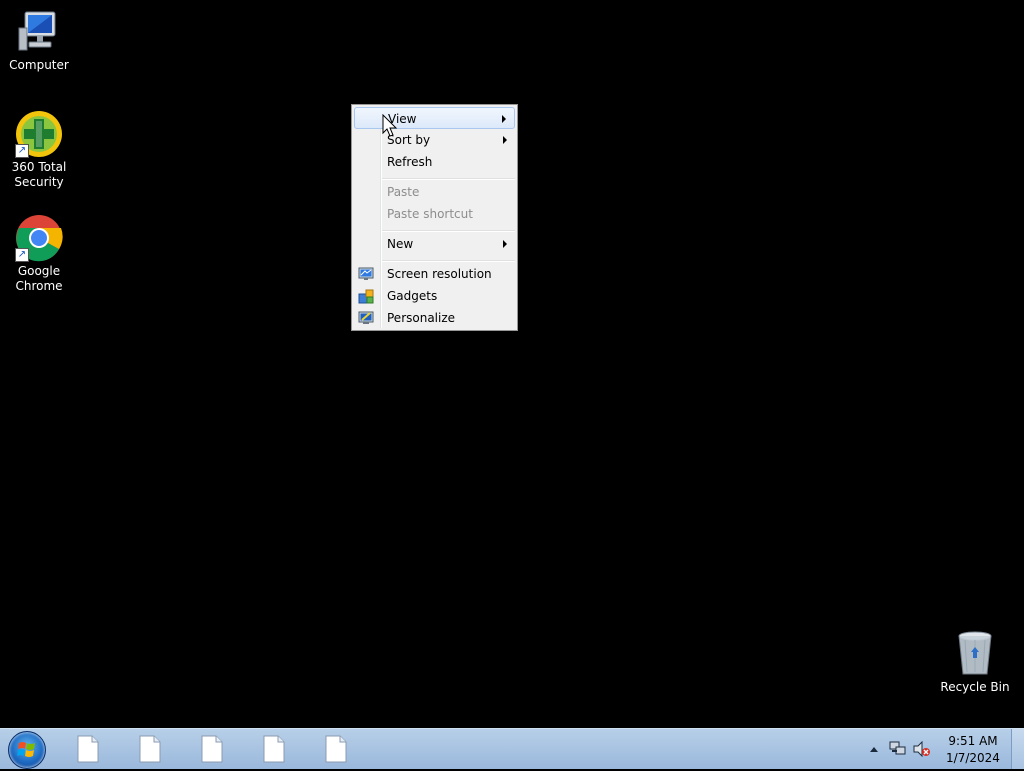 Image resolution: width=1024 pixels, height=771 pixels. I want to click on desktop-icon-label: Computer, so click(39, 65).